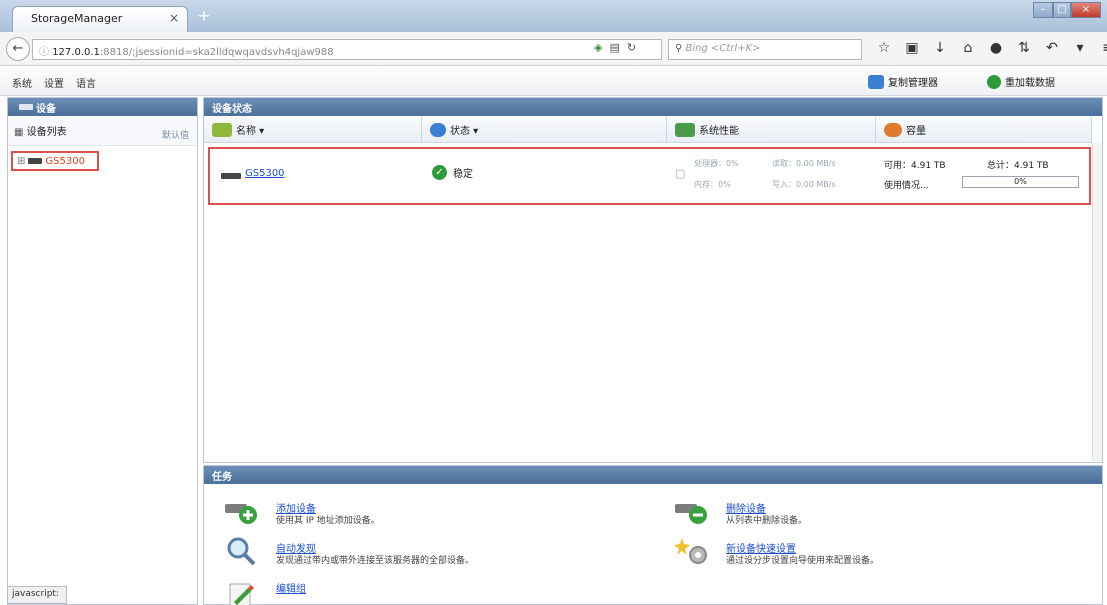  Describe the element at coordinates (439, 172) in the screenshot. I see `check-icon: ✓` at that location.